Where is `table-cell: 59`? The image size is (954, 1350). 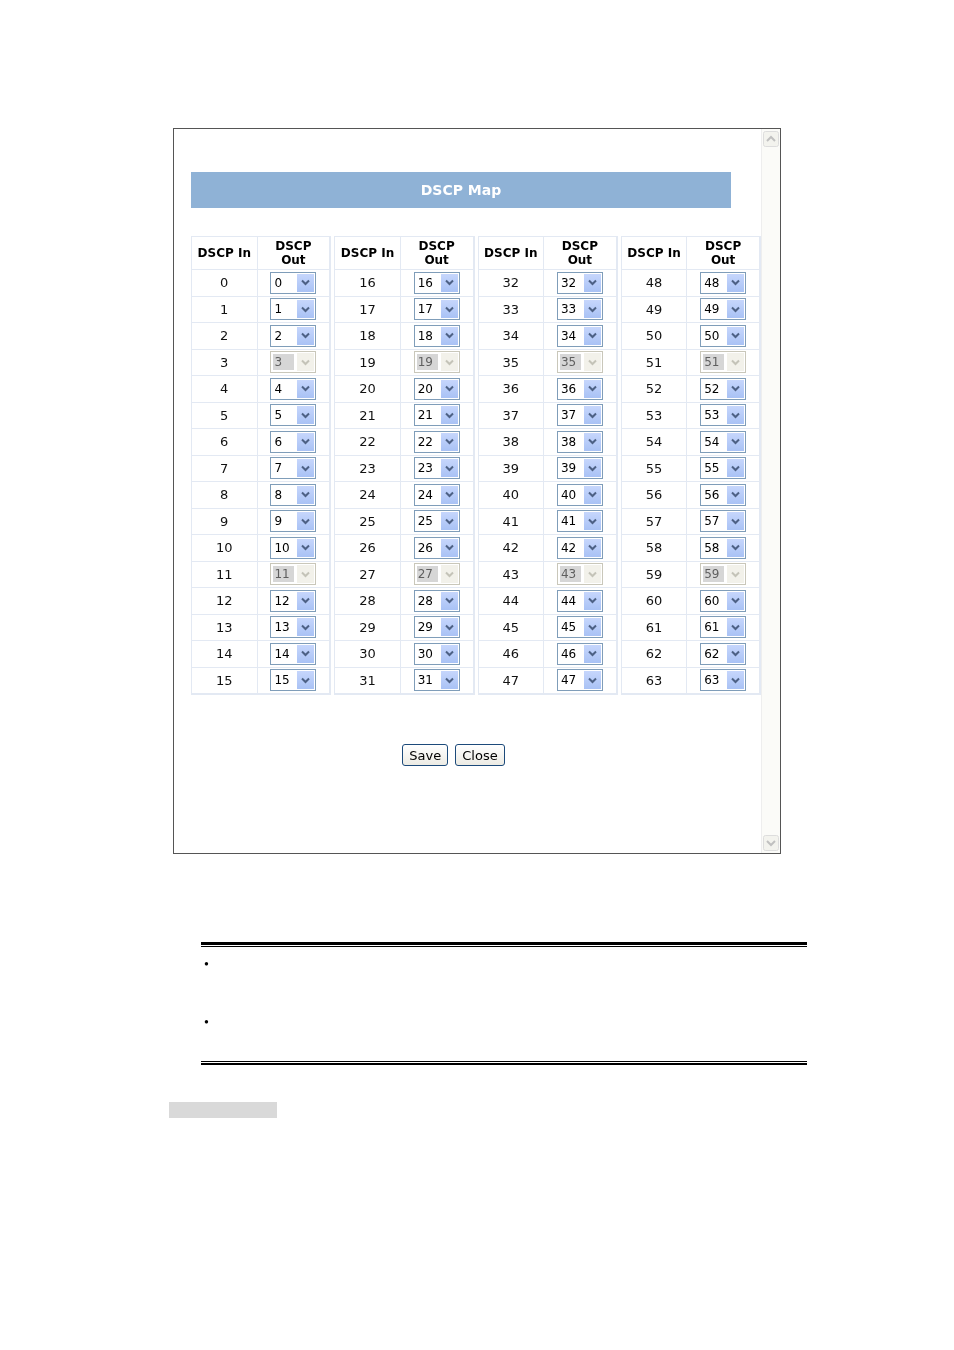
table-cell: 59 is located at coordinates (654, 574).